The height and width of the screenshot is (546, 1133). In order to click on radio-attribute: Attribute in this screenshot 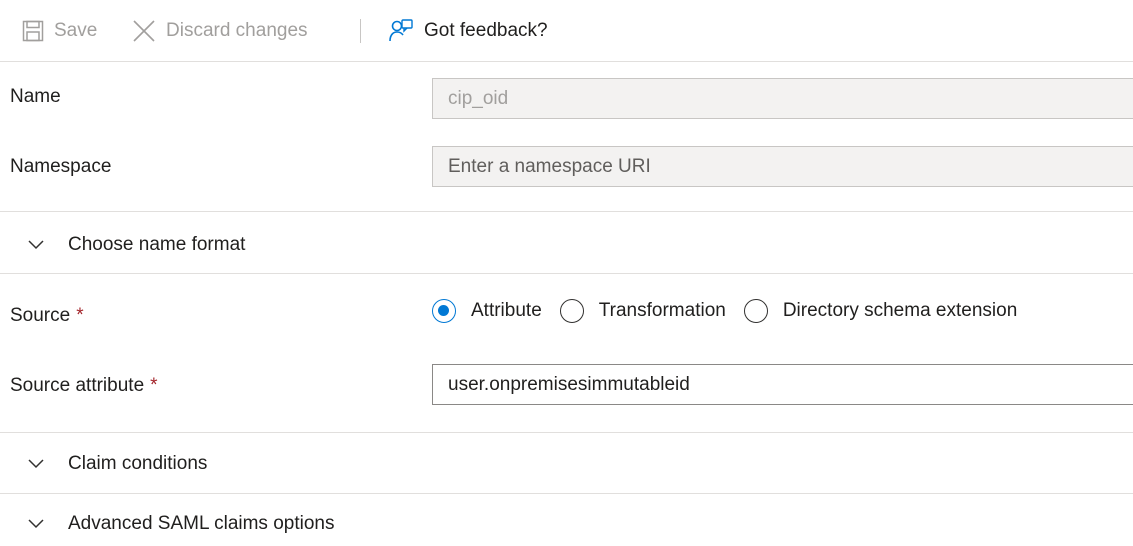, I will do `click(487, 311)`.